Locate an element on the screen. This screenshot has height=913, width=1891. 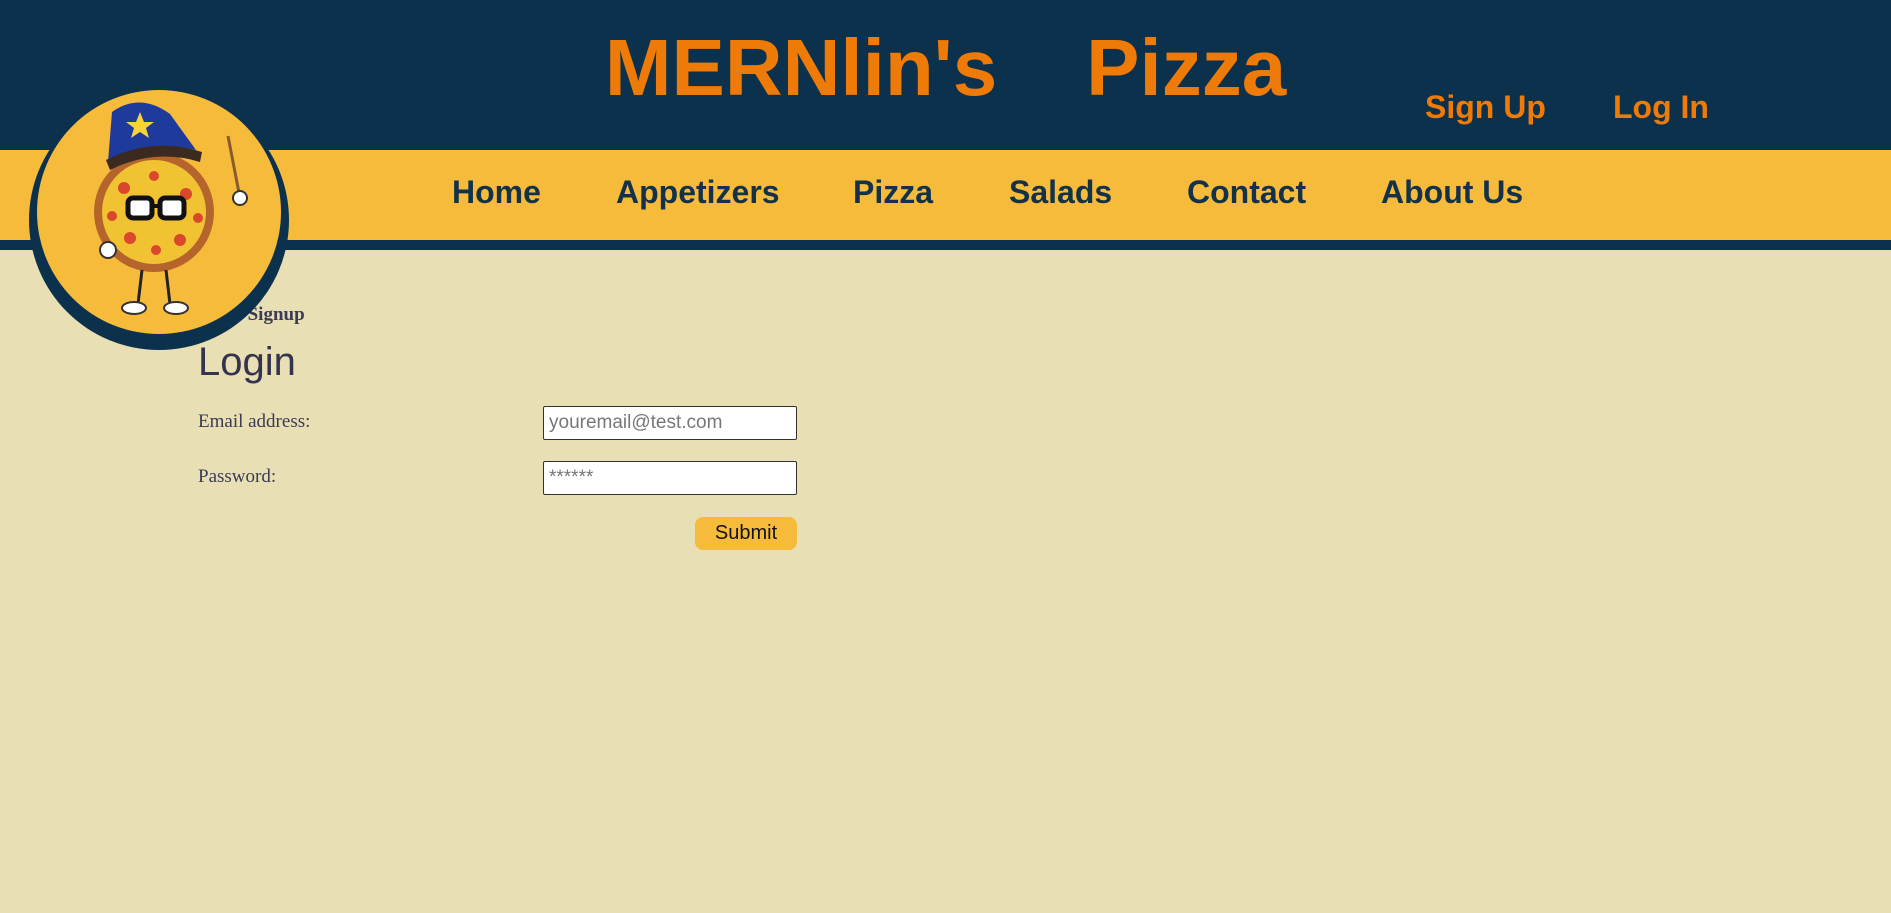
email-field is located at coordinates (670, 423).